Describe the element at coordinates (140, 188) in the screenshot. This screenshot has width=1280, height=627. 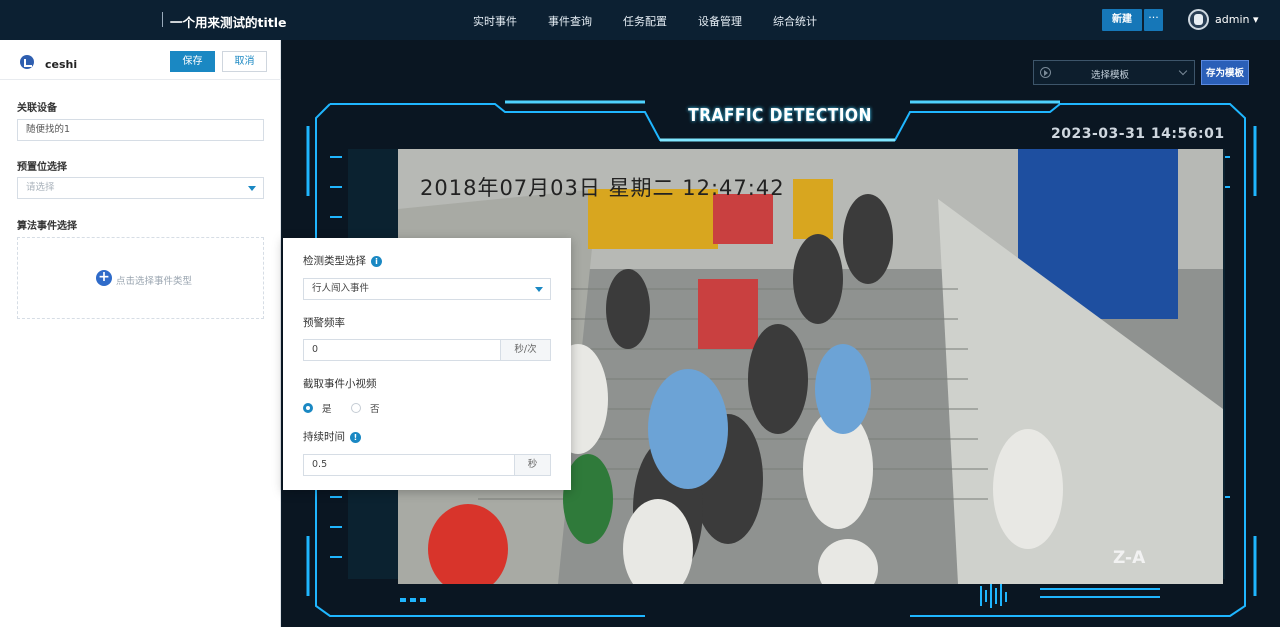
I see `preset-select: 请选择` at that location.